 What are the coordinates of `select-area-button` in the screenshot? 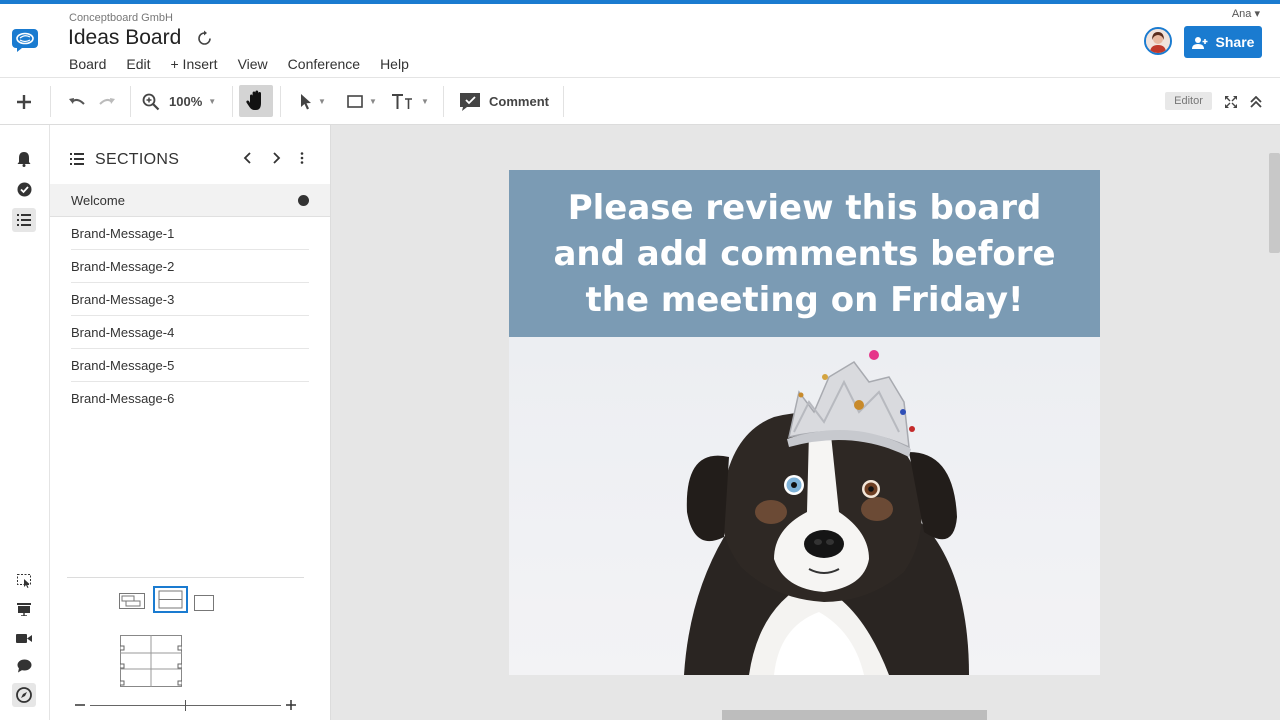 It's located at (24, 581).